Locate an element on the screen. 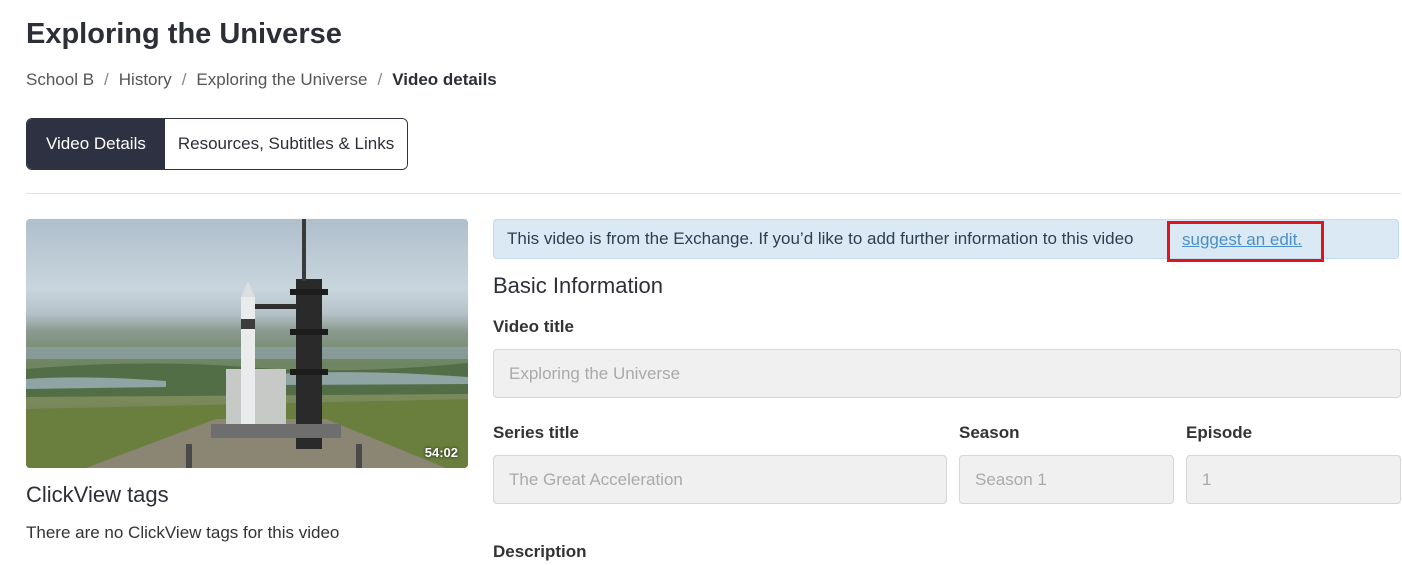 This screenshot has height=565, width=1402. breadcrumb-item-subject: History is located at coordinates (145, 80).